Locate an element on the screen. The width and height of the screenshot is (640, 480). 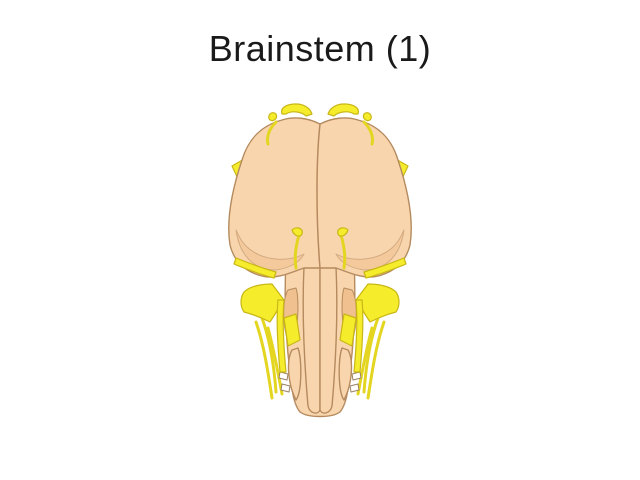
slide-title: Brainstem (1) is located at coordinates (320, 48).